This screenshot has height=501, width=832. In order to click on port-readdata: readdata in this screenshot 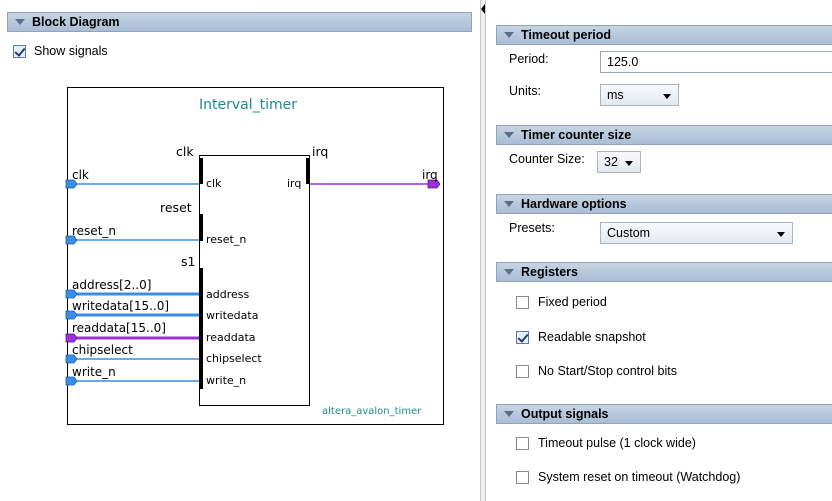, I will do `click(231, 337)`.